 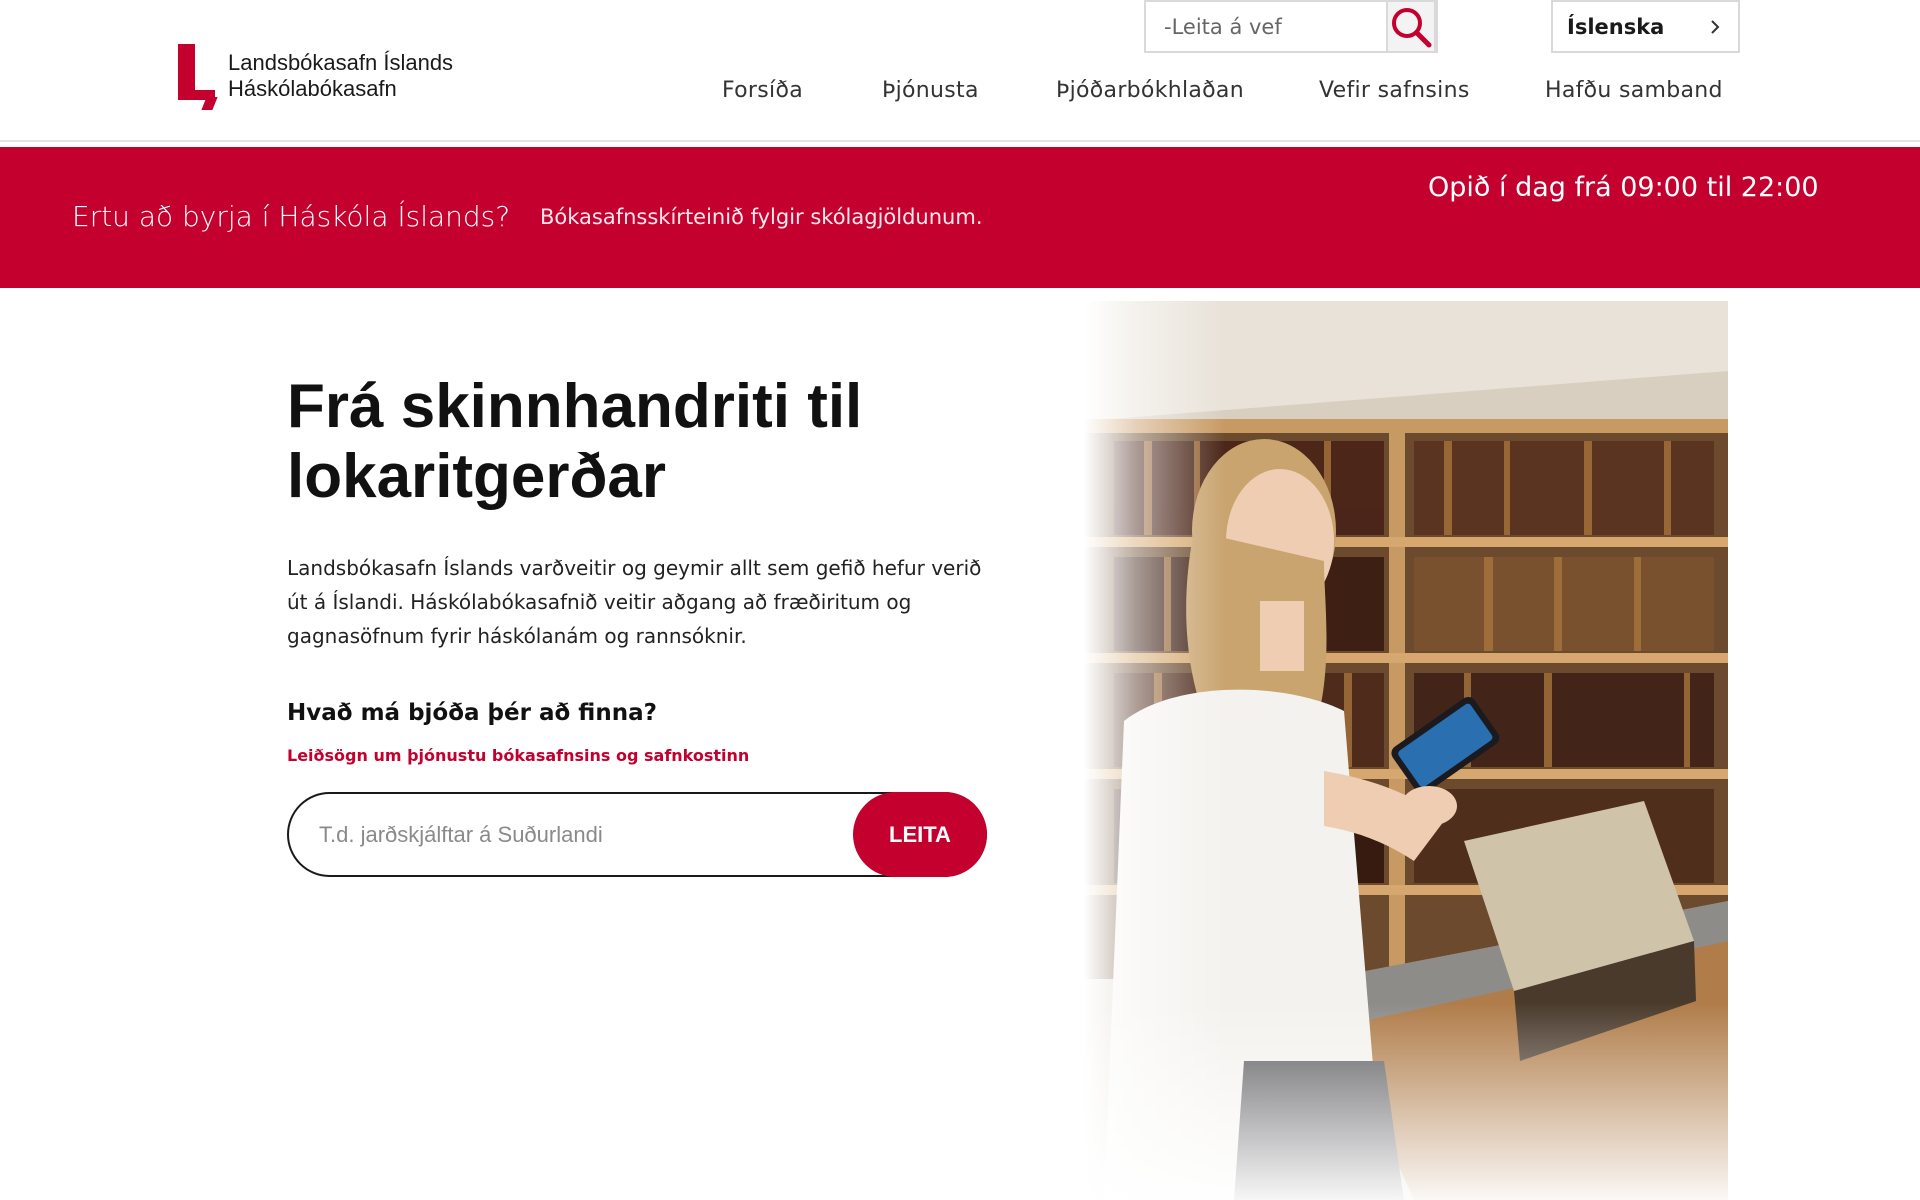 I want to click on nav-item-thjonusta: Þjónusta, so click(x=930, y=90).